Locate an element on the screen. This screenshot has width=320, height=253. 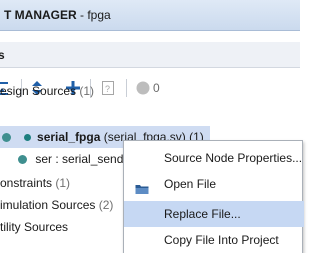
menu-item-open-file: Open File is located at coordinates (214, 184).